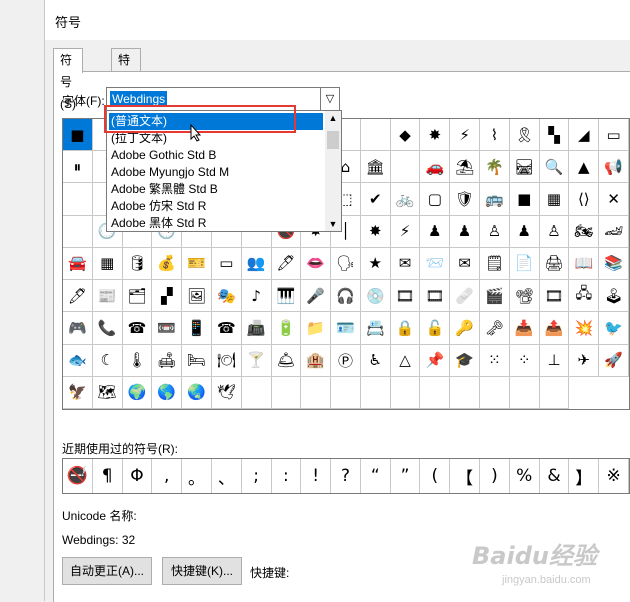 The height and width of the screenshot is (602, 630). I want to click on recent-symbol-cell: Φ, so click(138, 476).